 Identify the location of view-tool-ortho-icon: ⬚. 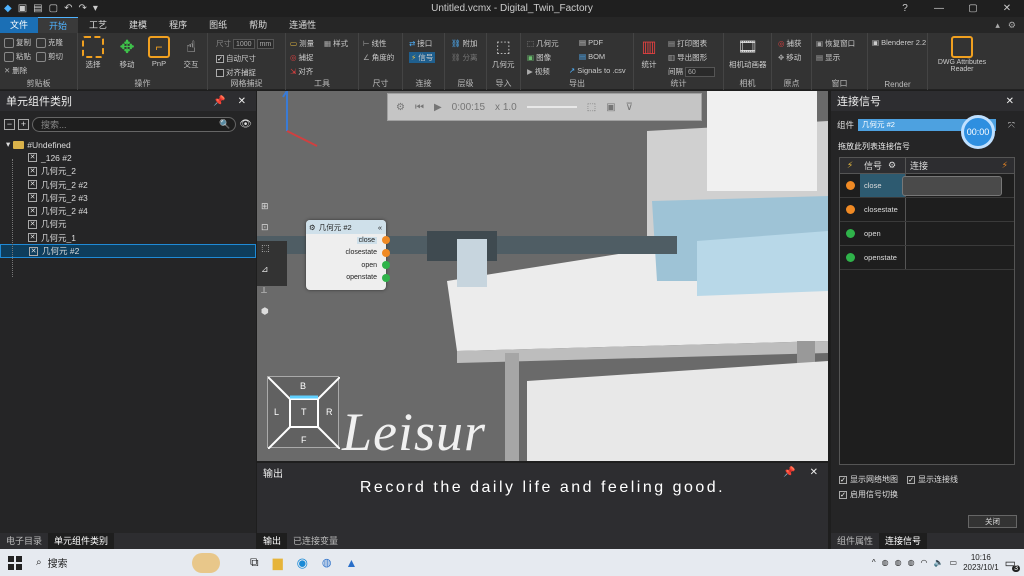
(265, 248).